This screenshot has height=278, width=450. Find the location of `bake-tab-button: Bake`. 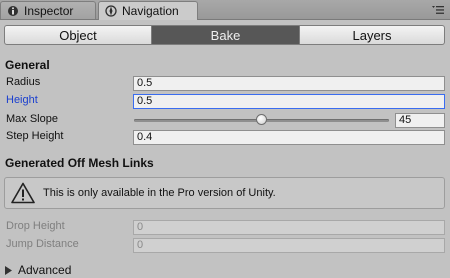

bake-tab-button: Bake is located at coordinates (226, 35).